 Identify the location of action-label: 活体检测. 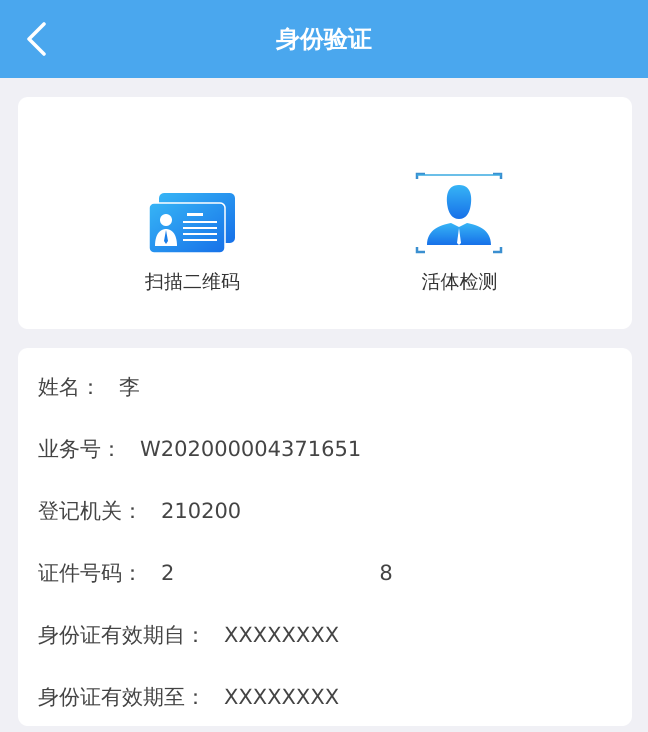
(459, 282).